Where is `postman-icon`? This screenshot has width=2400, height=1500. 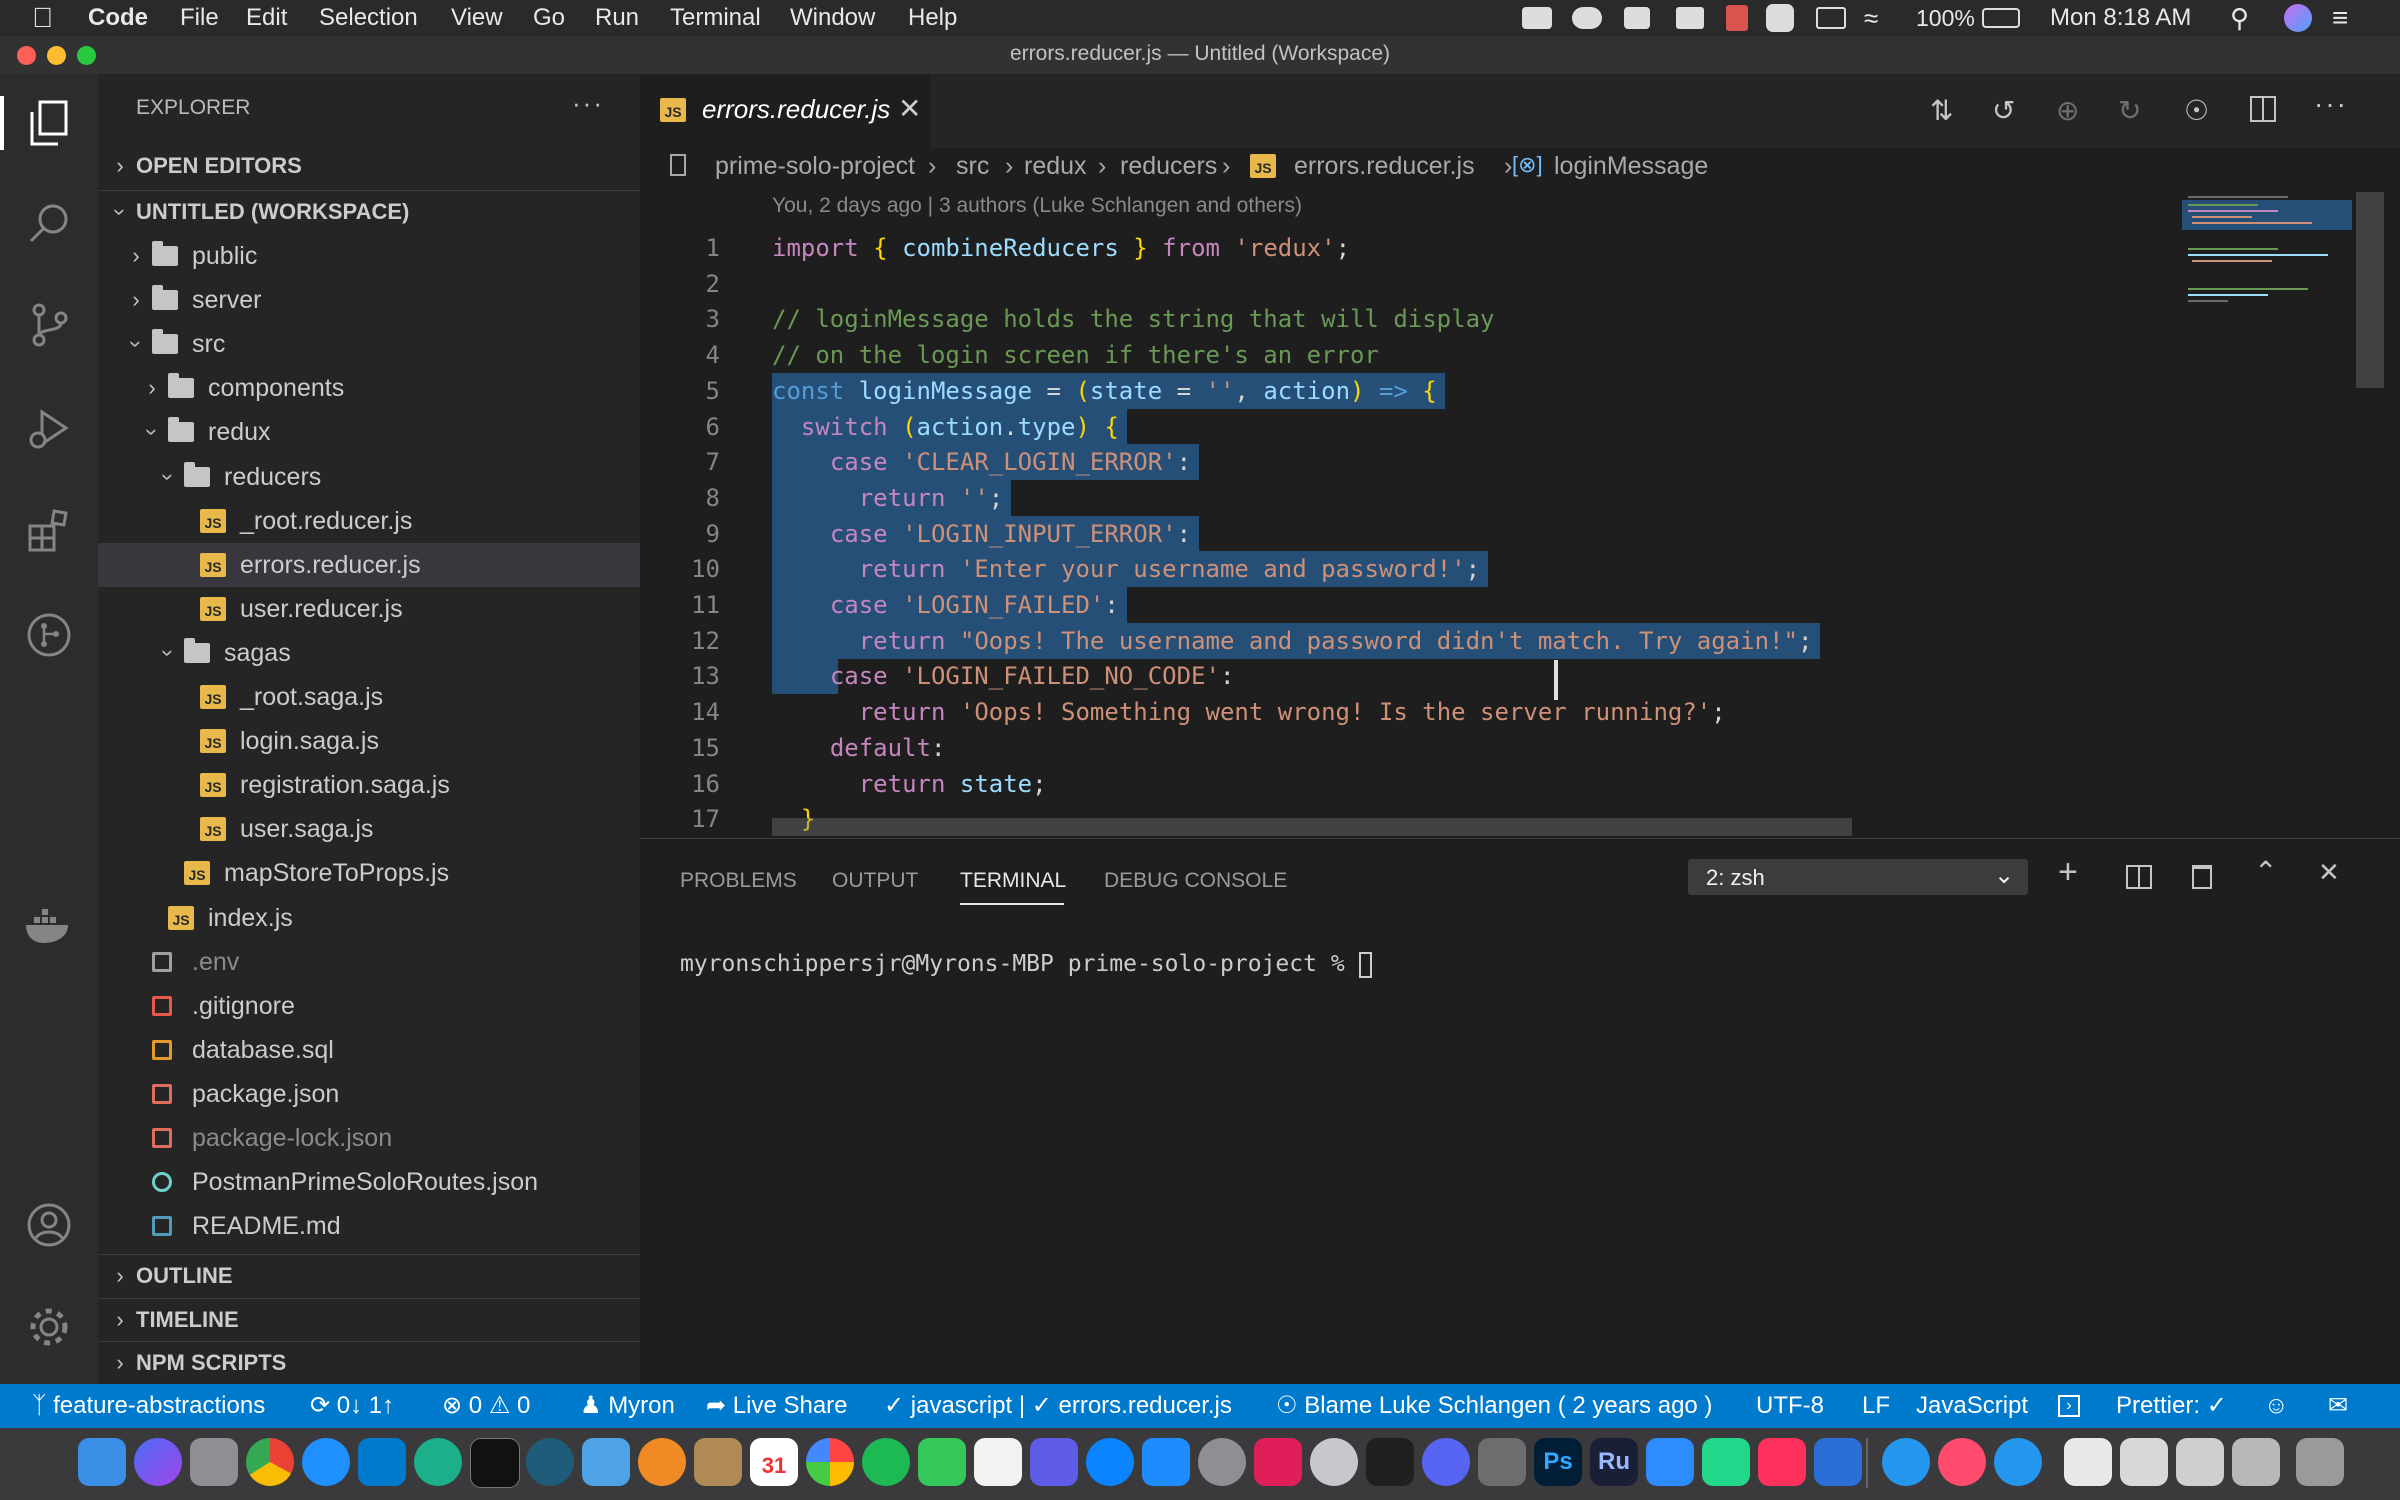
postman-icon is located at coordinates (606, 1462).